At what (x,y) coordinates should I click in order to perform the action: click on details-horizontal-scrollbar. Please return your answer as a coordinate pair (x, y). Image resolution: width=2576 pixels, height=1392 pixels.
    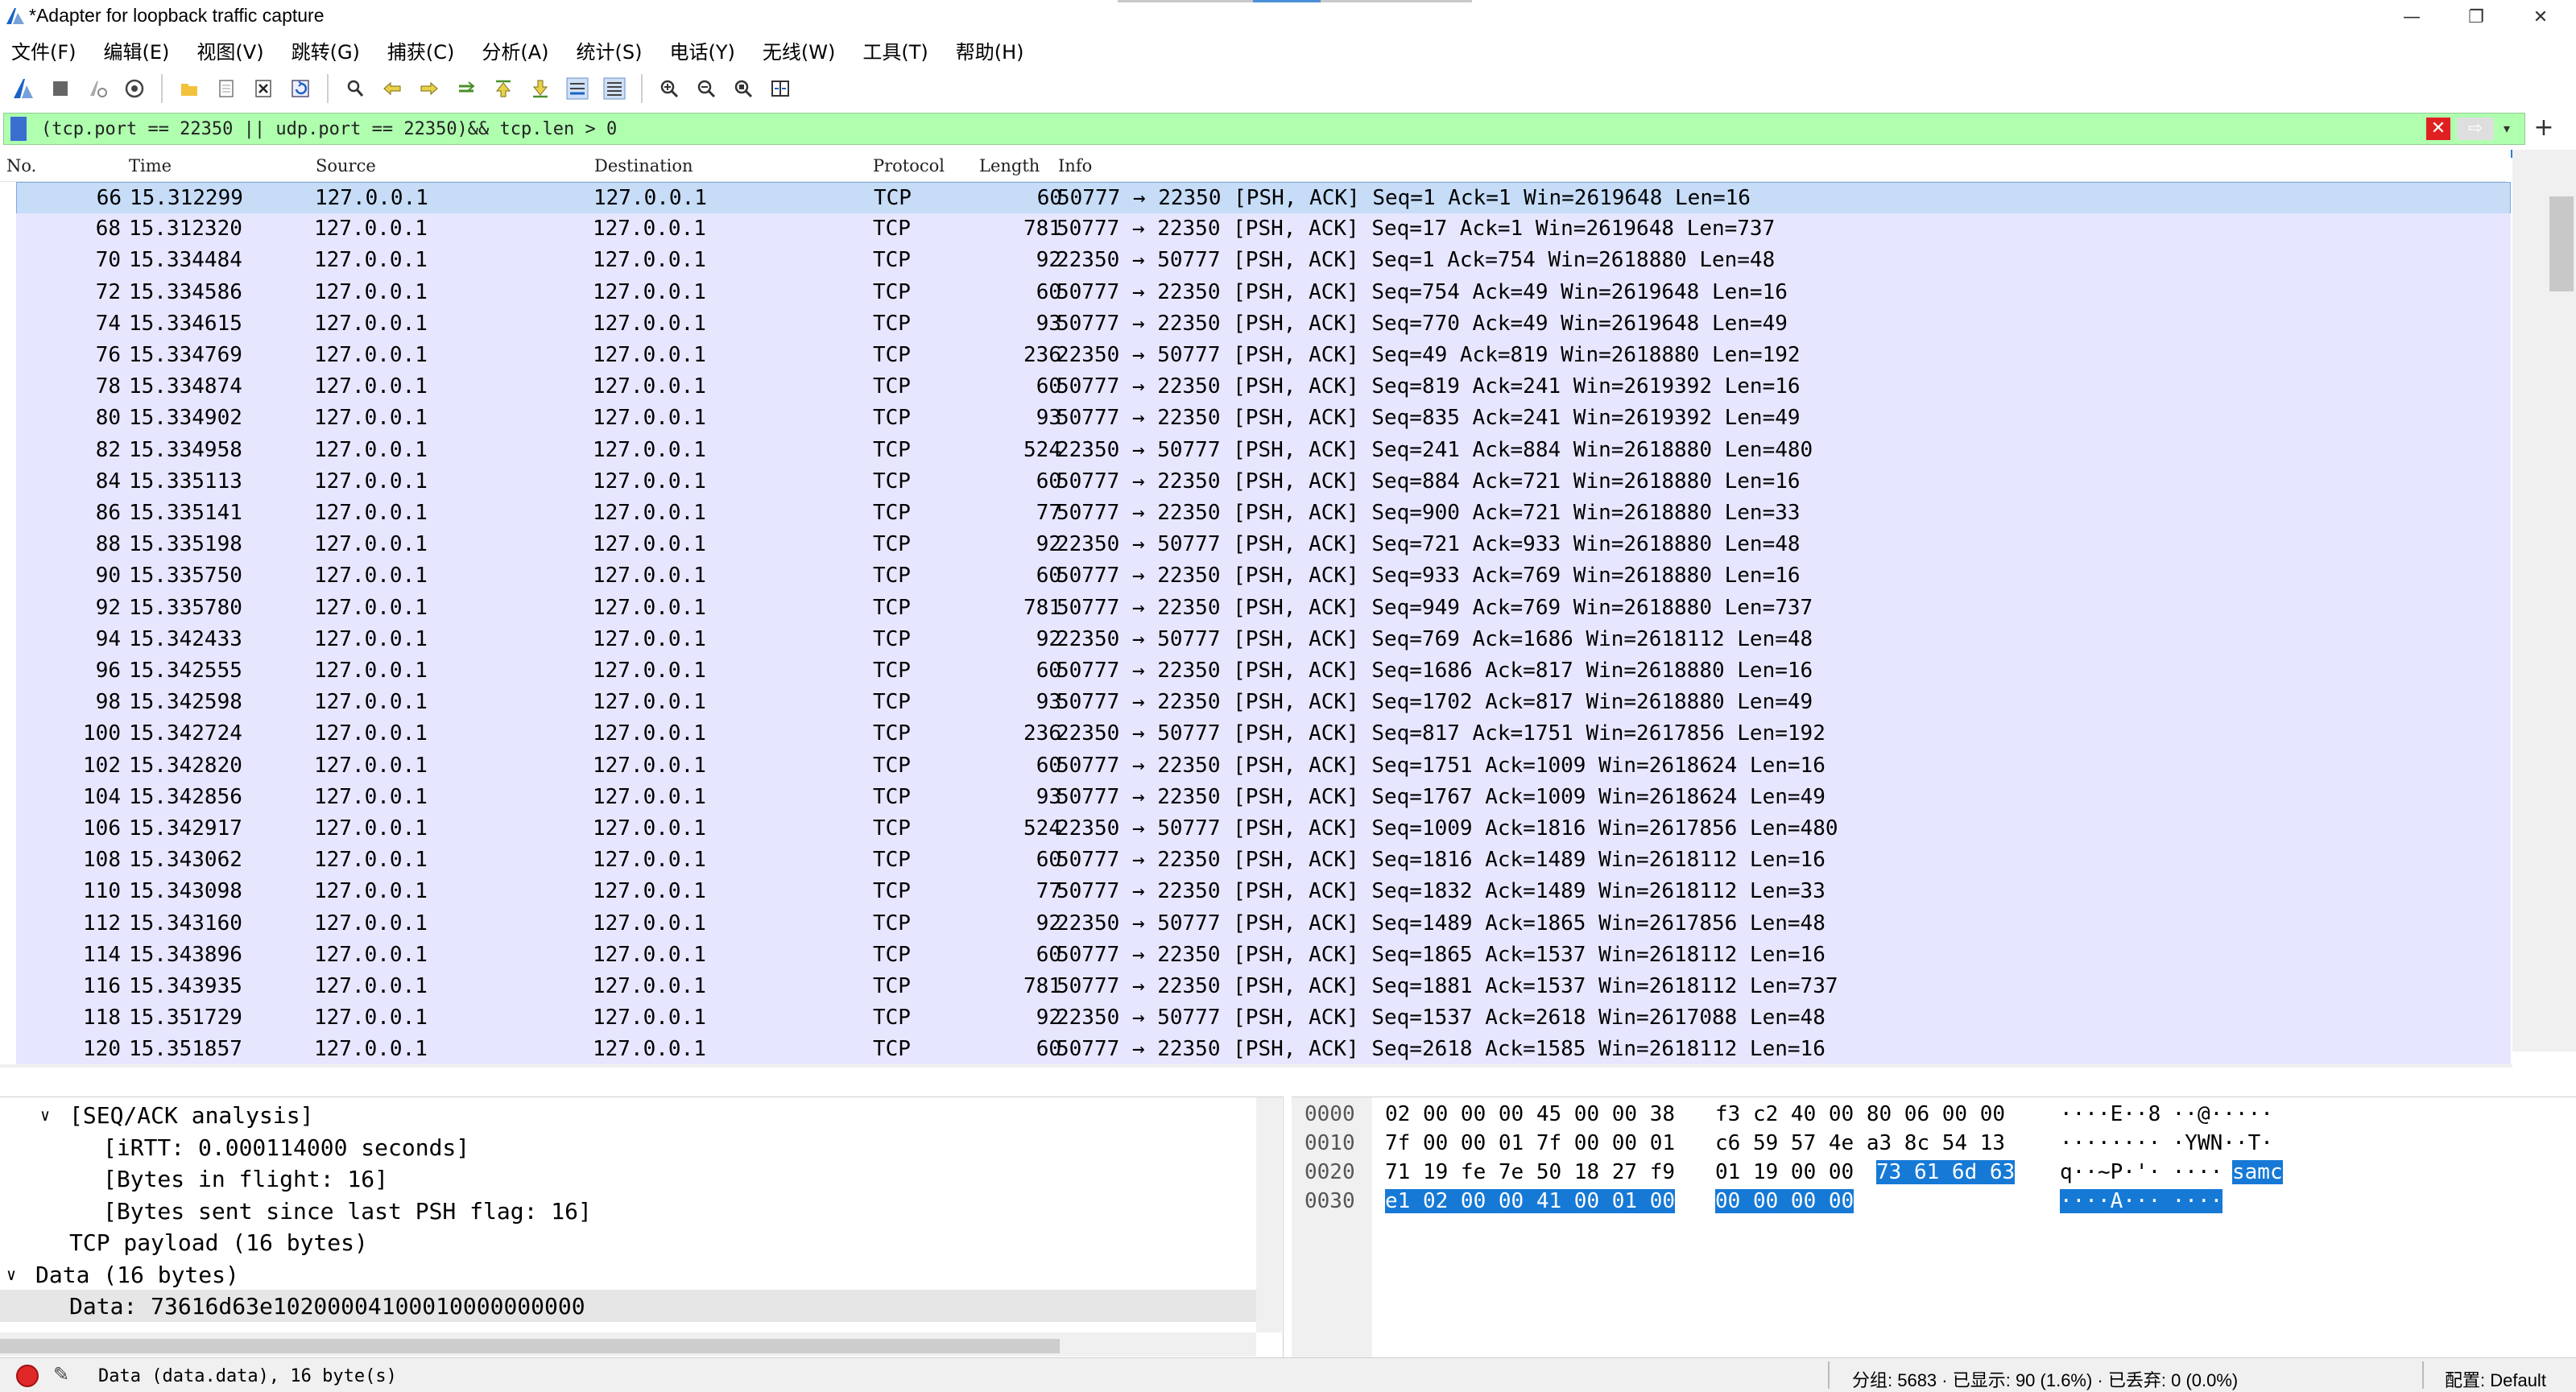
    Looking at the image, I should click on (628, 1344).